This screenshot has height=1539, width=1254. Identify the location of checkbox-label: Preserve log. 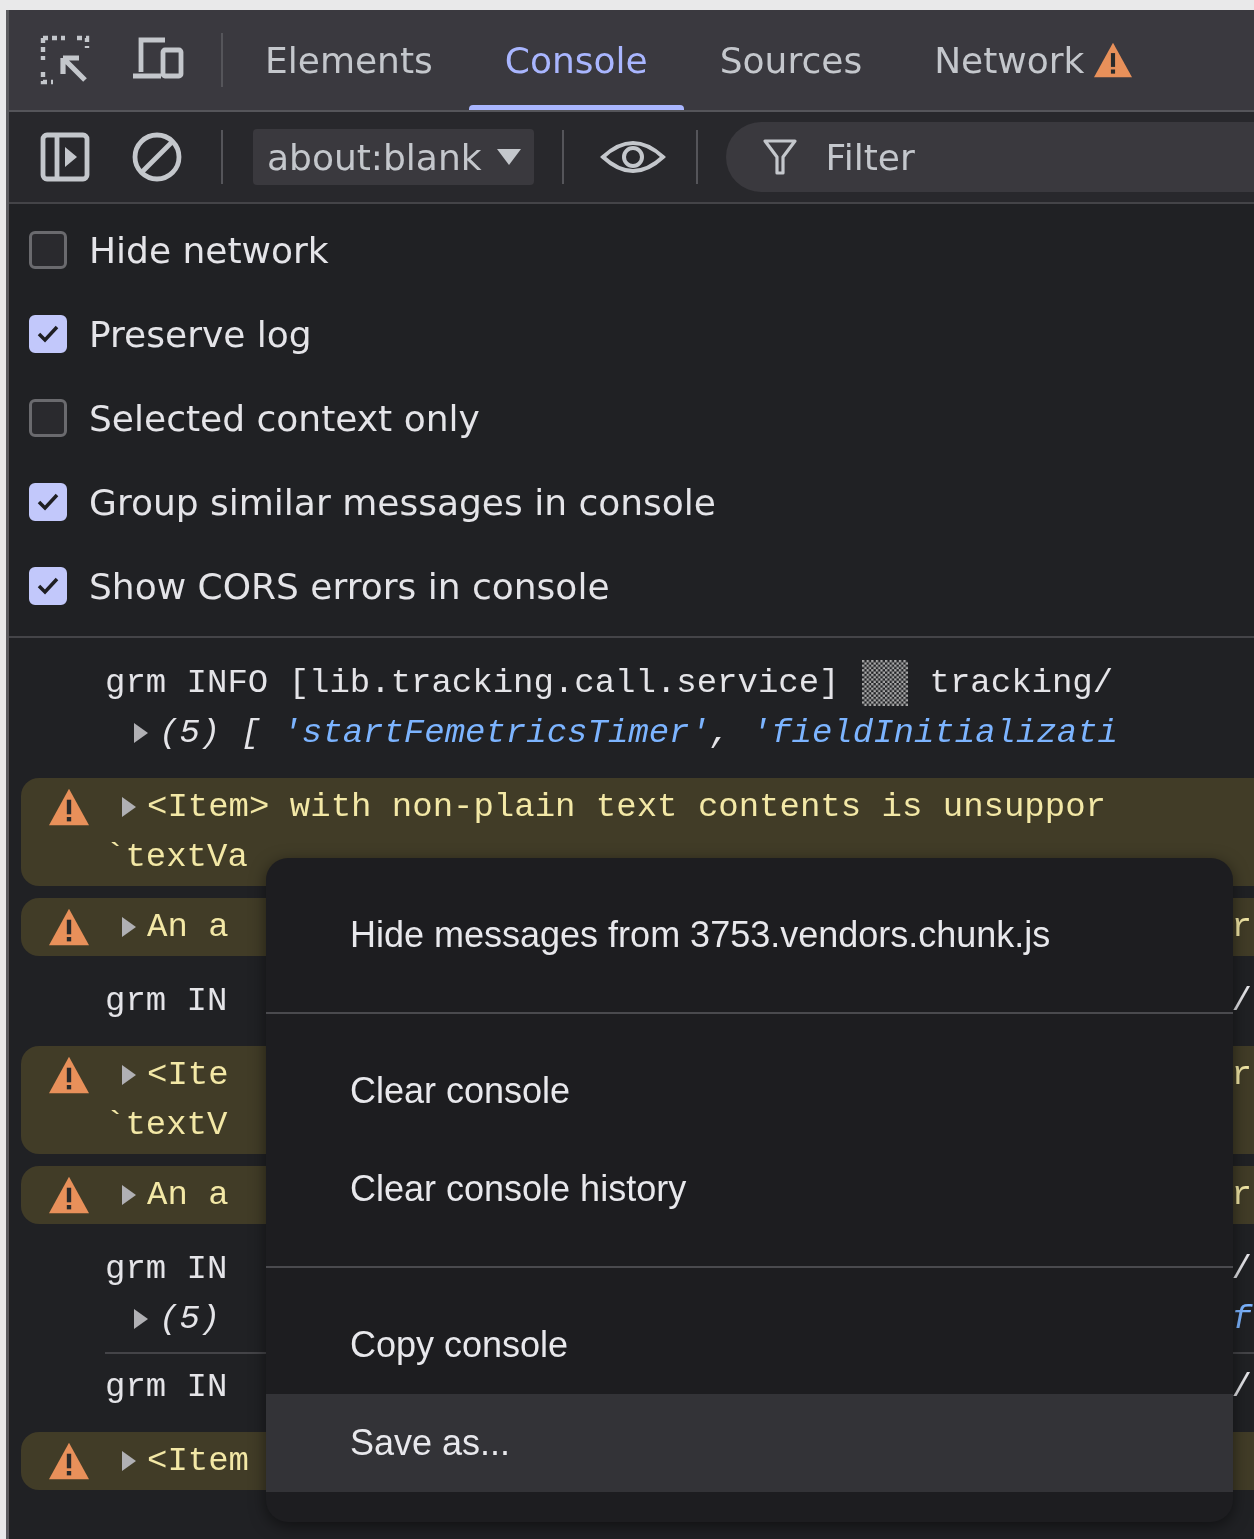
(200, 334).